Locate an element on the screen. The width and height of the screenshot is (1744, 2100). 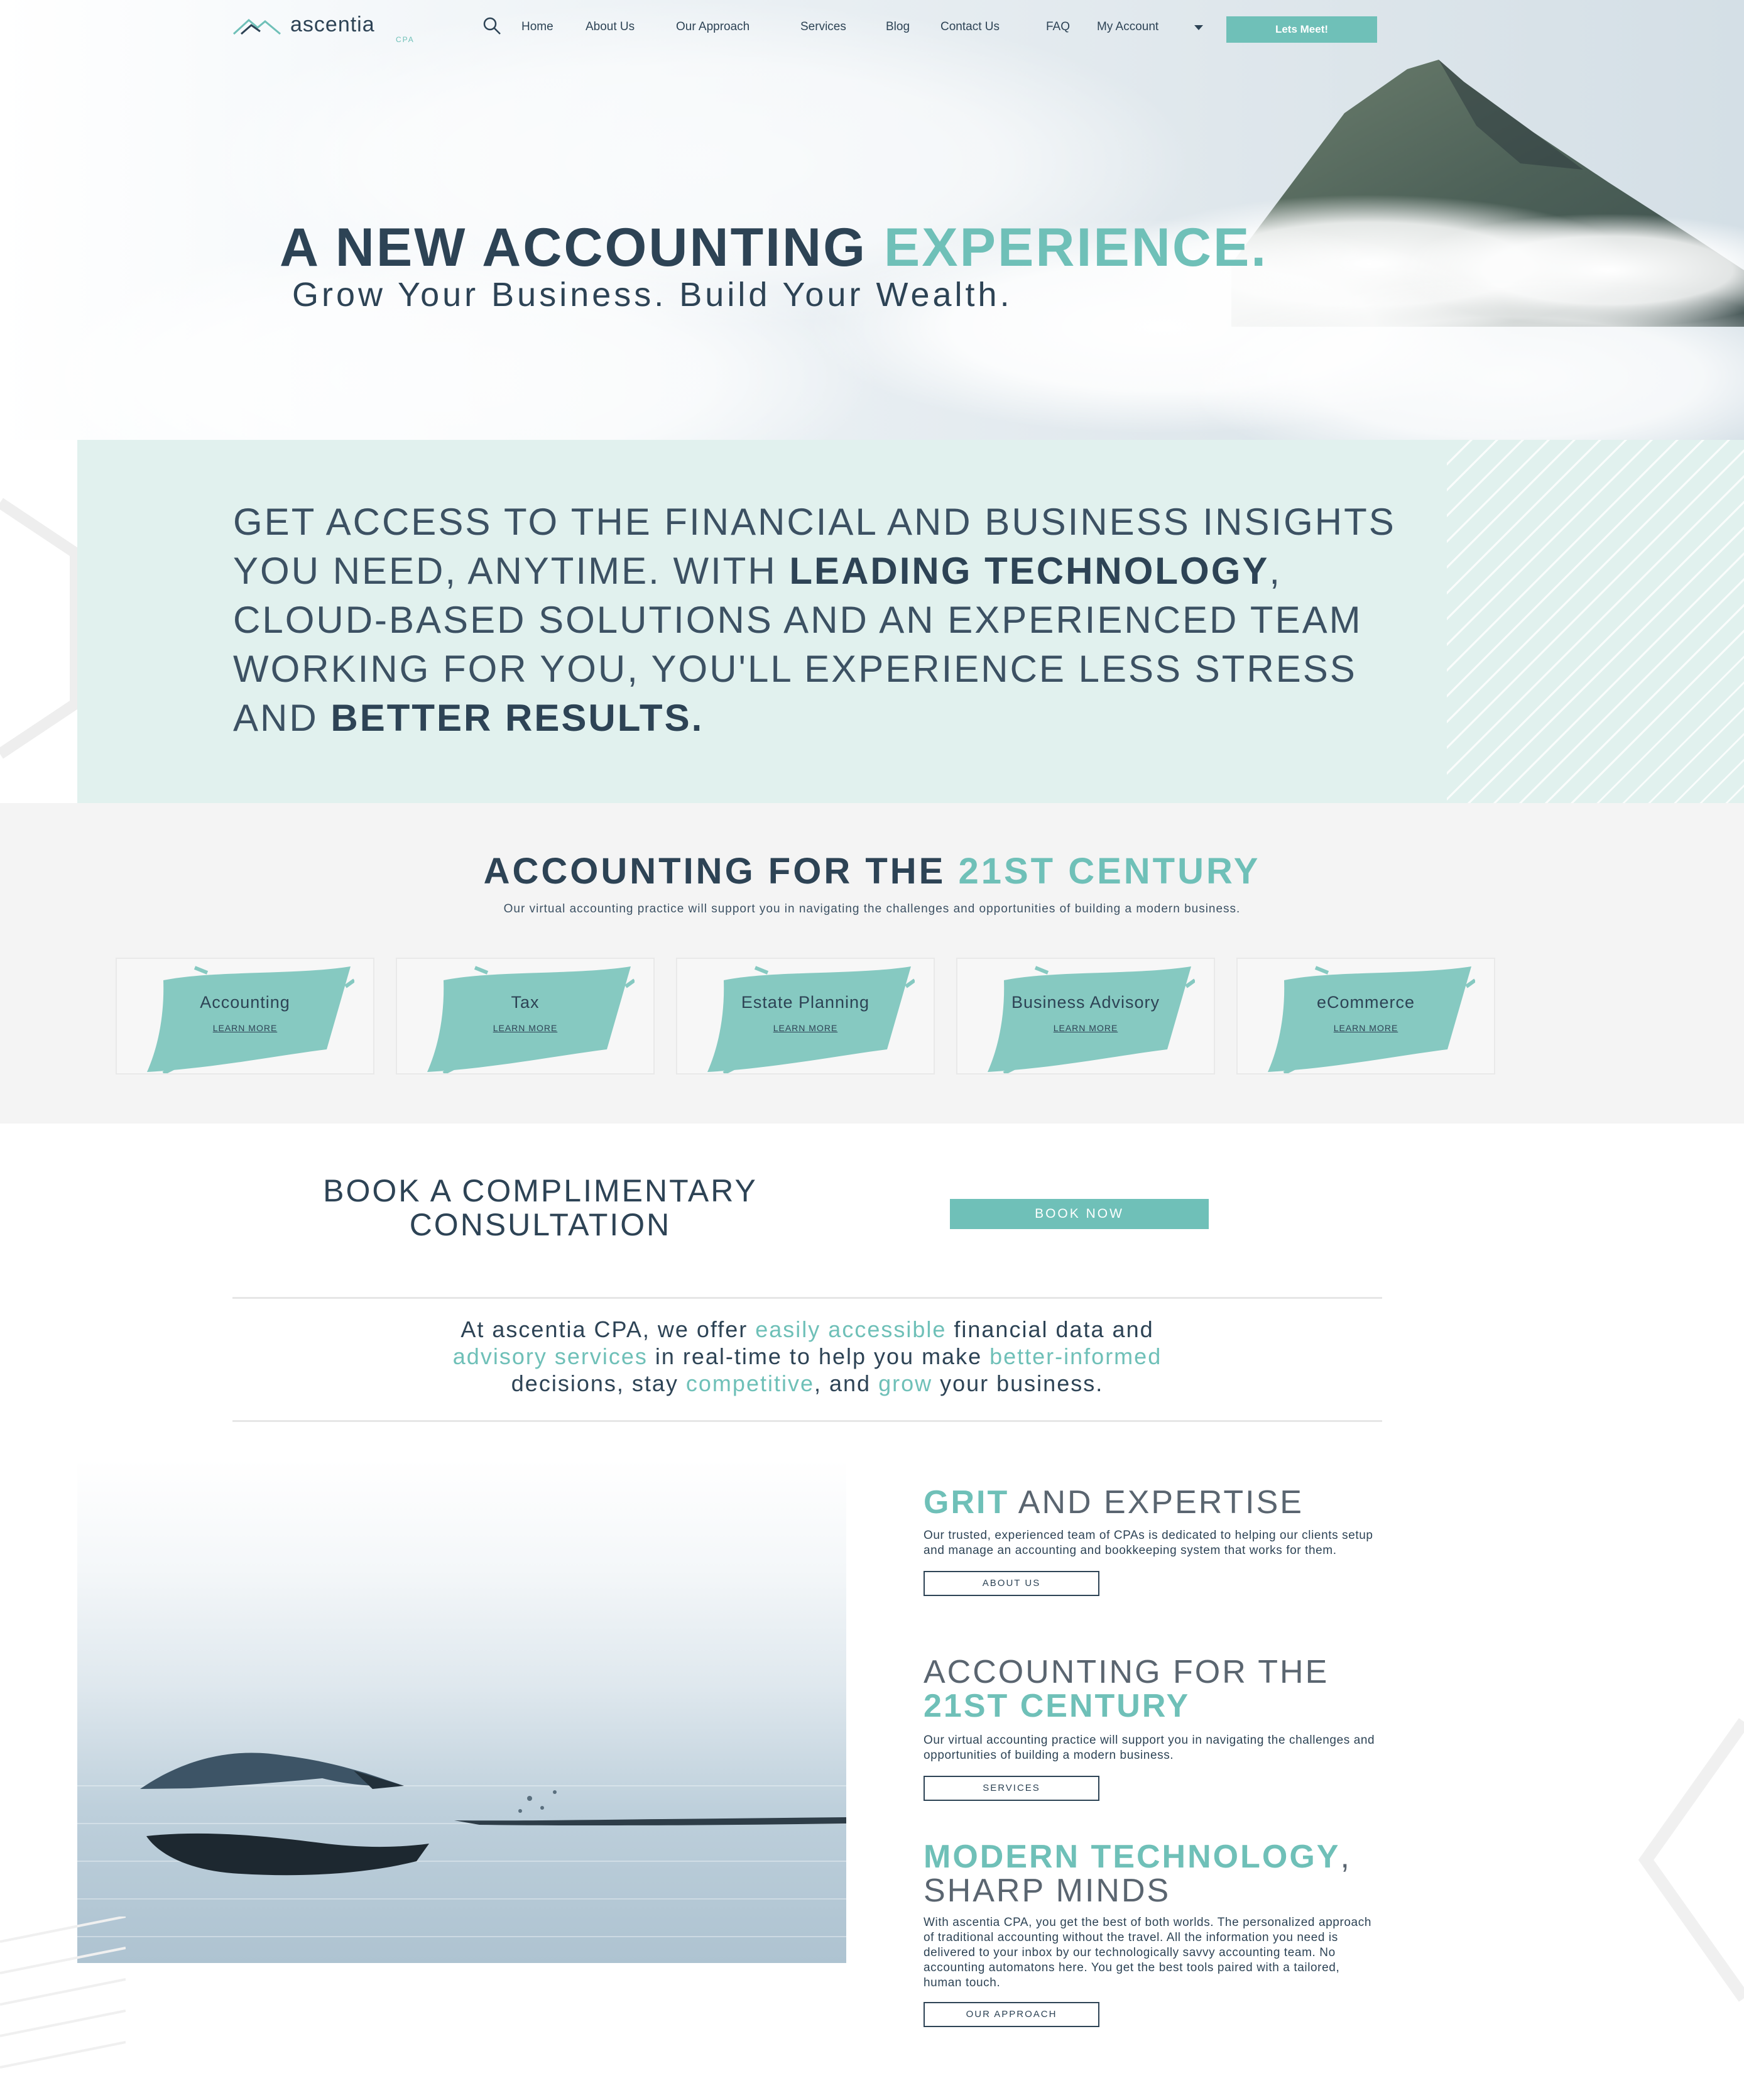
decorative-lines-bottom-left is located at coordinates (63, 1993).